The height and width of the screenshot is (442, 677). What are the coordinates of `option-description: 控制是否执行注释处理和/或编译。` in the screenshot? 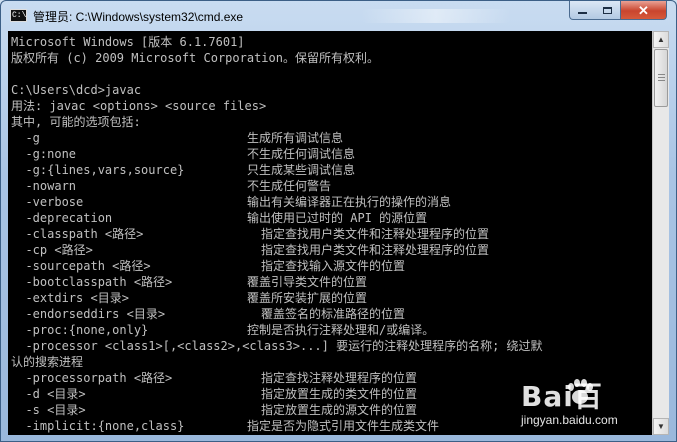 It's located at (341, 330).